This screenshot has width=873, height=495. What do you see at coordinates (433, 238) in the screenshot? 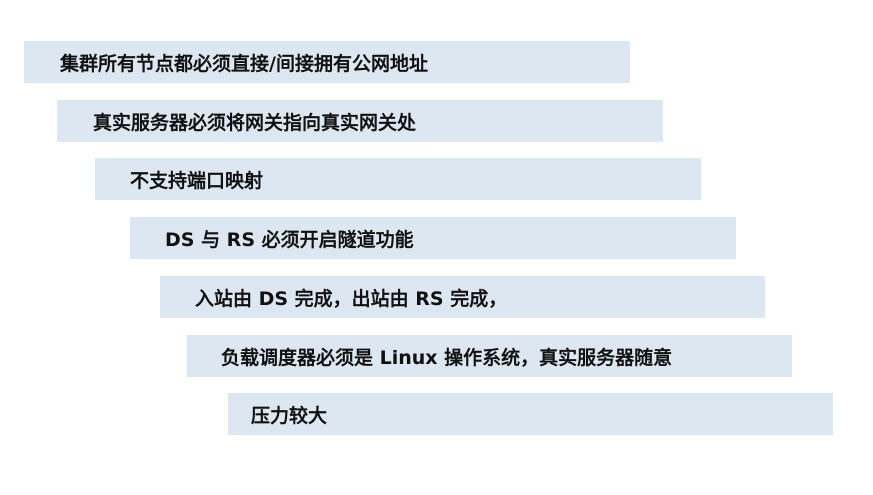
I see `step-bar-4: DS 与 RS 必须开启隧道功能` at bounding box center [433, 238].